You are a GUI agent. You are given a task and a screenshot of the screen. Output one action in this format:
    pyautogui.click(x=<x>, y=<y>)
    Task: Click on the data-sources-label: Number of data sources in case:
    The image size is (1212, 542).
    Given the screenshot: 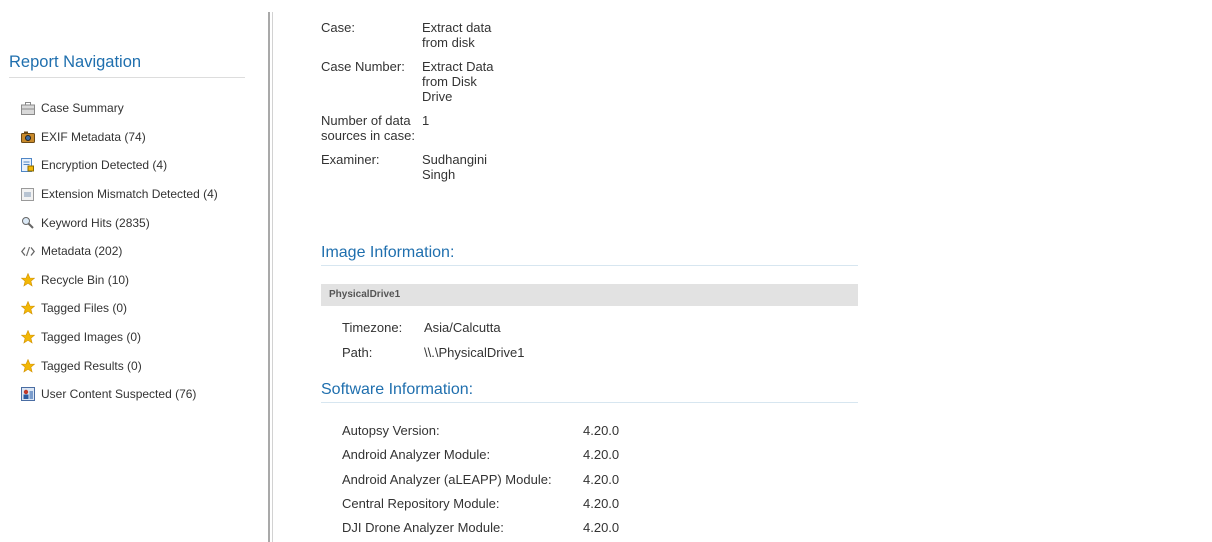 What is the action you would take?
    pyautogui.click(x=368, y=128)
    